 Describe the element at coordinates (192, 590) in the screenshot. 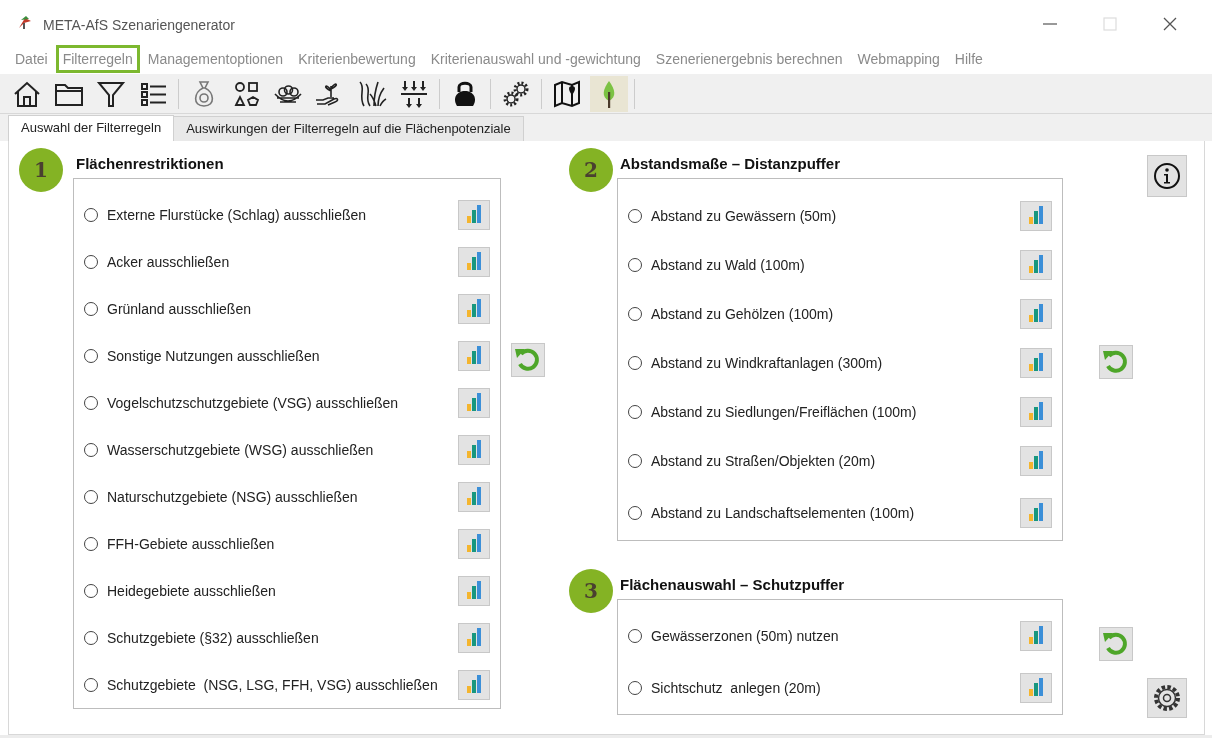

I see `option-label: Heidegebiete ausschließen` at that location.